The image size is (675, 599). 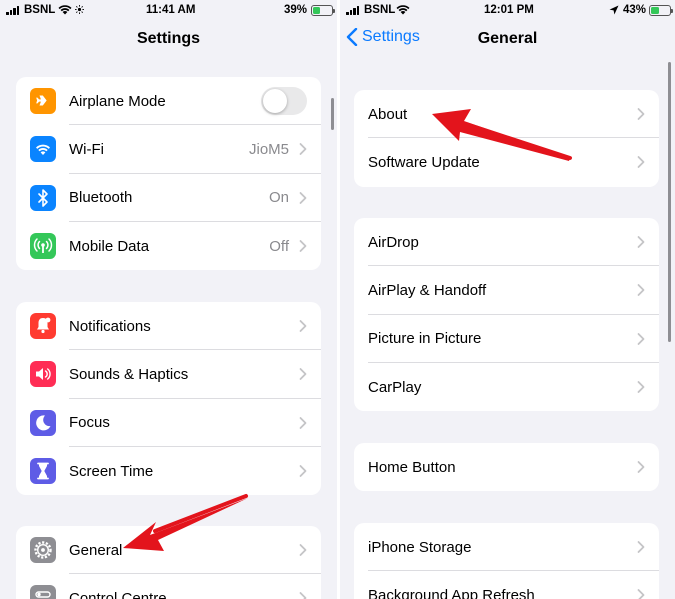 What do you see at coordinates (395, 387) in the screenshot?
I see `row-label: CarPlay` at bounding box center [395, 387].